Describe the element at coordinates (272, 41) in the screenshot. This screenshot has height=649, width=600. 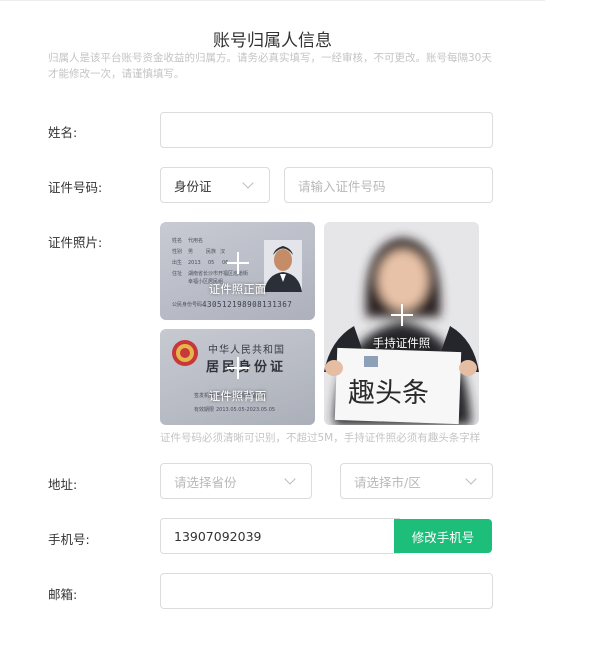
I see `page-title: 账号归属人信息` at that location.